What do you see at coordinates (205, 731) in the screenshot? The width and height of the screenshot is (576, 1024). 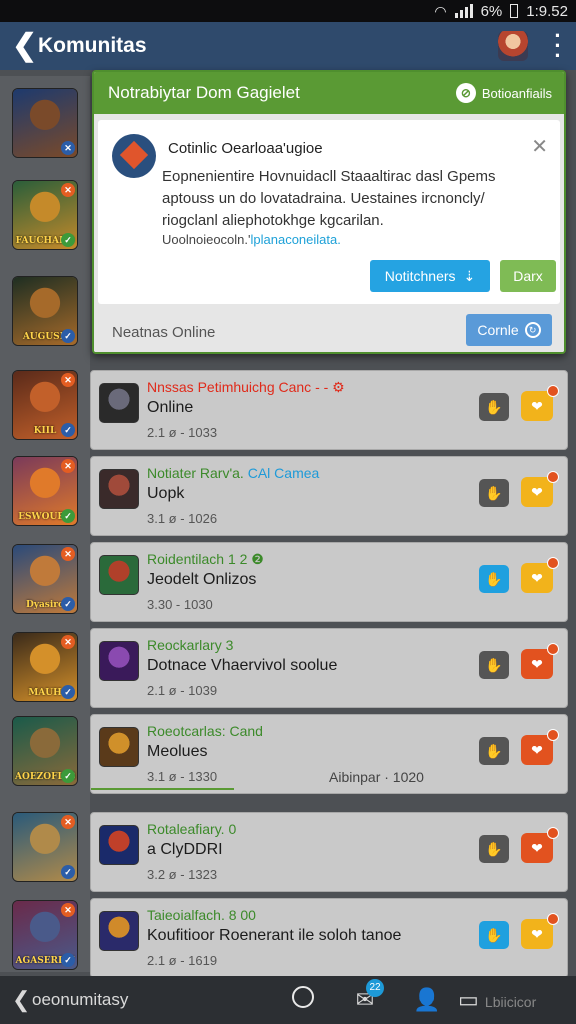 I see `item-title-text: Roeotcarlas: Cand` at bounding box center [205, 731].